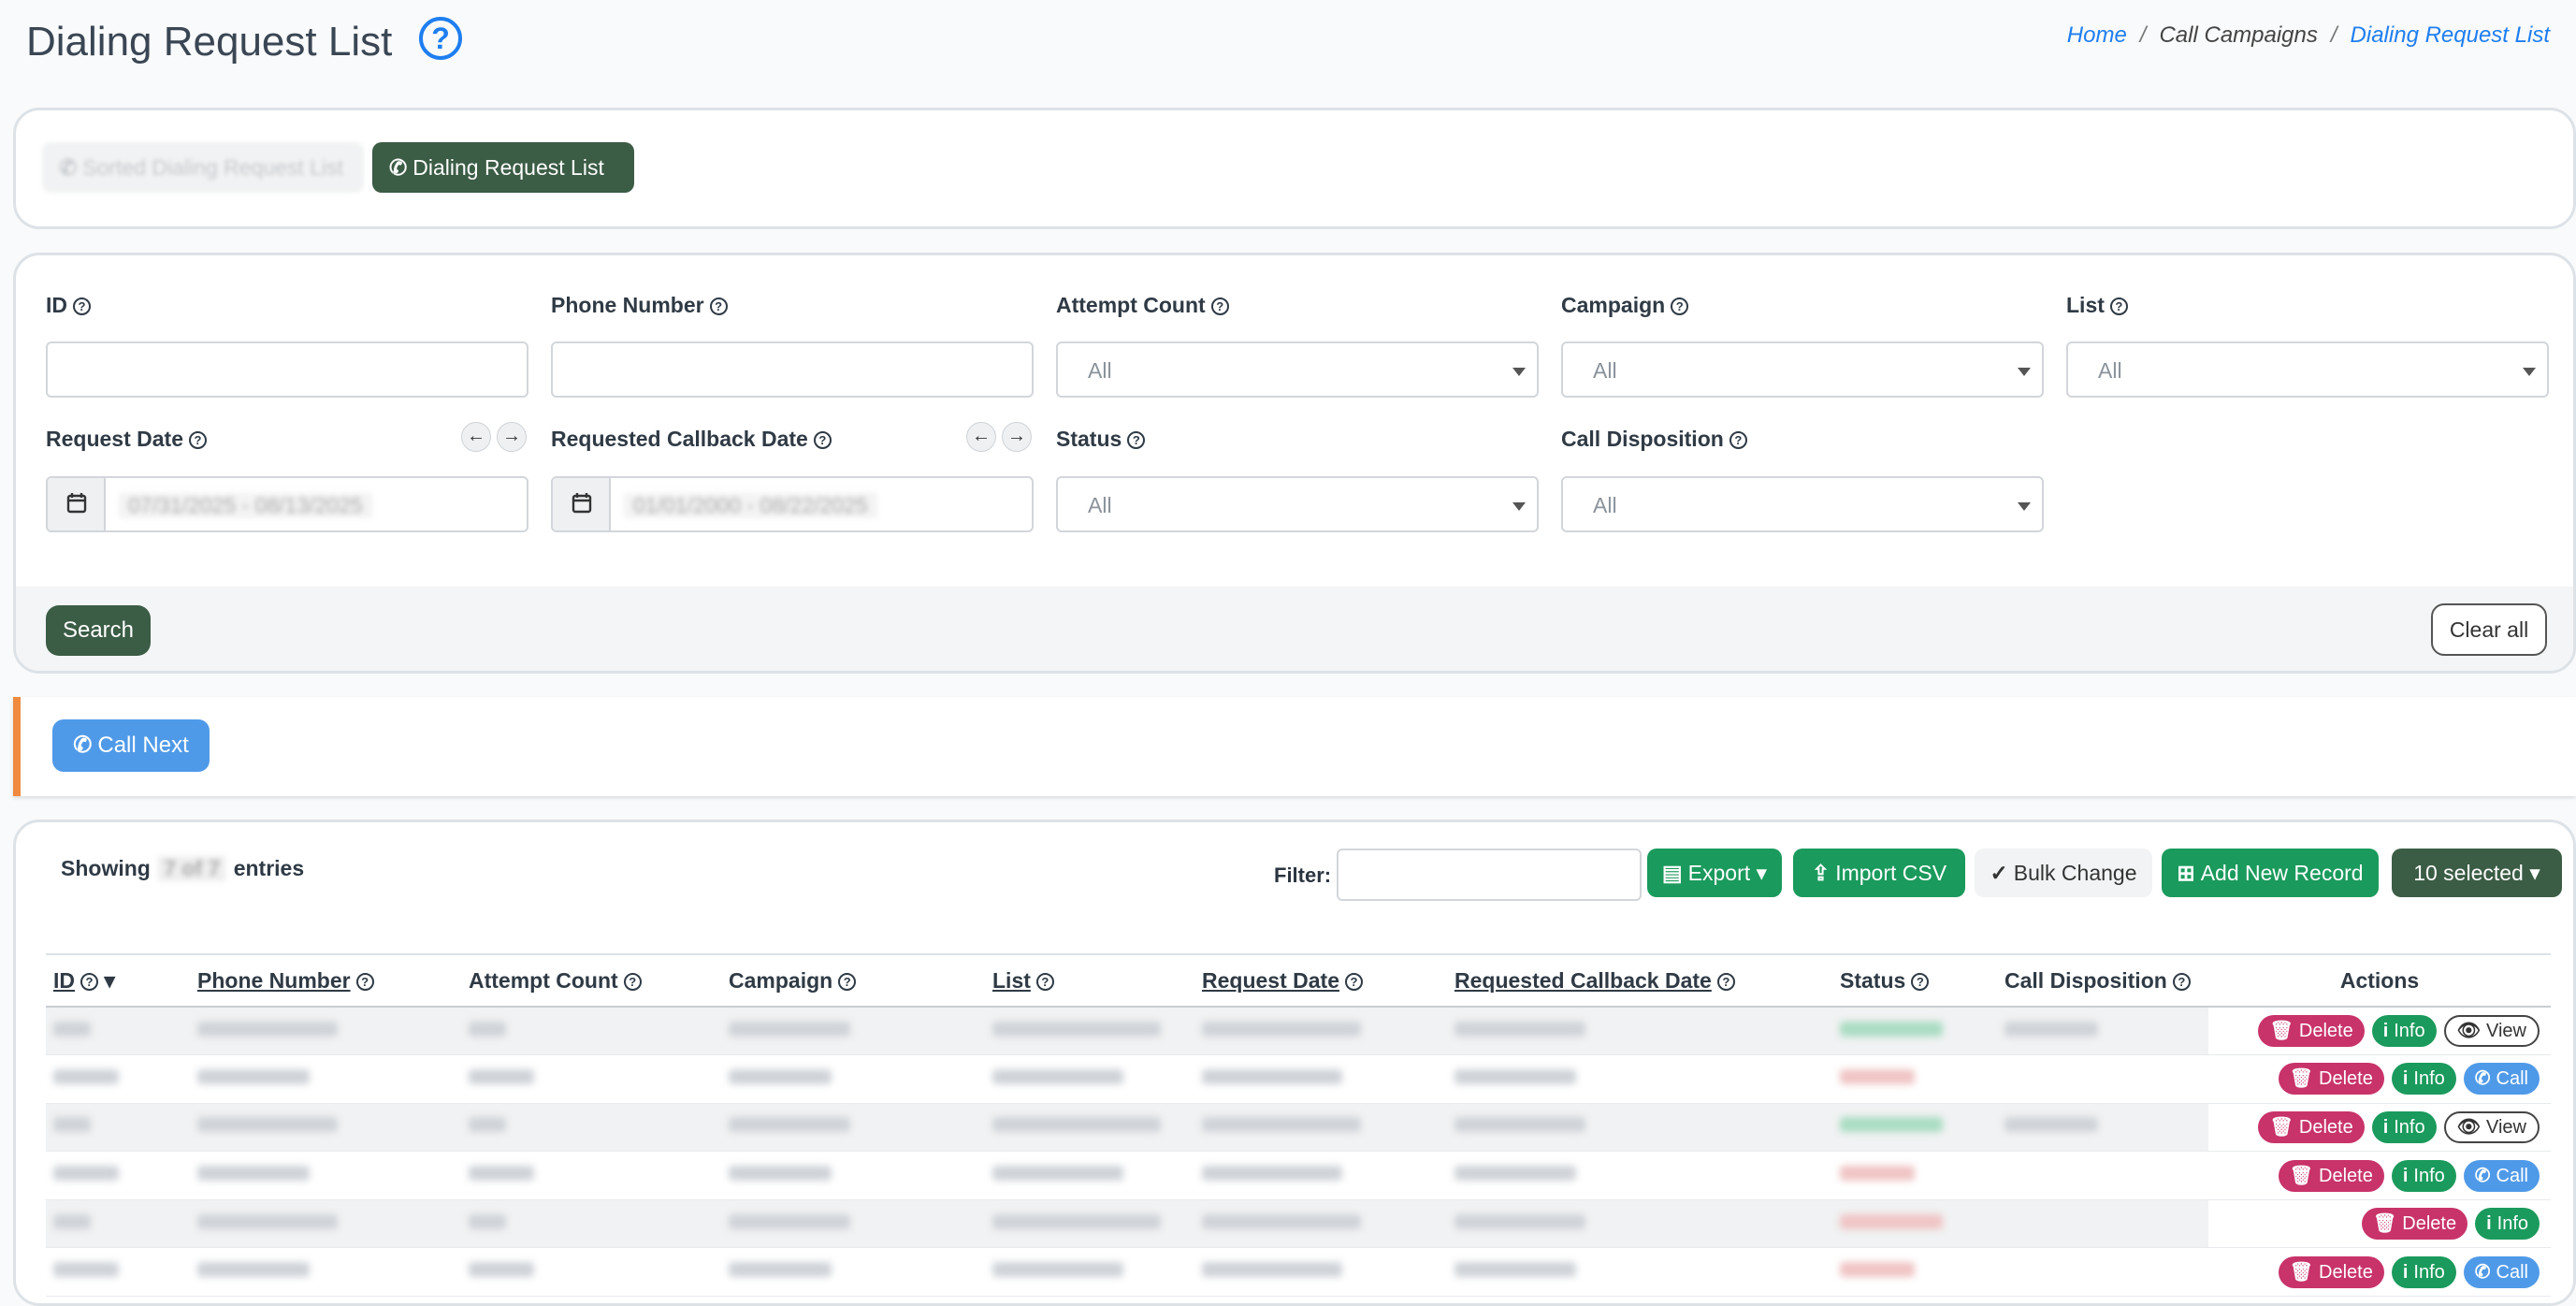 Image resolution: width=2576 pixels, height=1306 pixels. What do you see at coordinates (1719, 873) in the screenshot?
I see `export-label: Export` at bounding box center [1719, 873].